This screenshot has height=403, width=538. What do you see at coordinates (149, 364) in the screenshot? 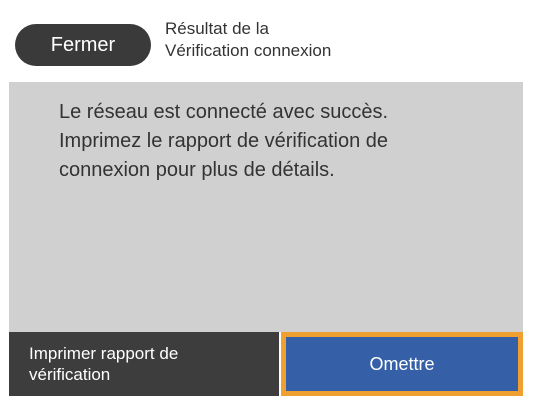
I see `print-report-label: Imprimer rapport de vérification` at bounding box center [149, 364].